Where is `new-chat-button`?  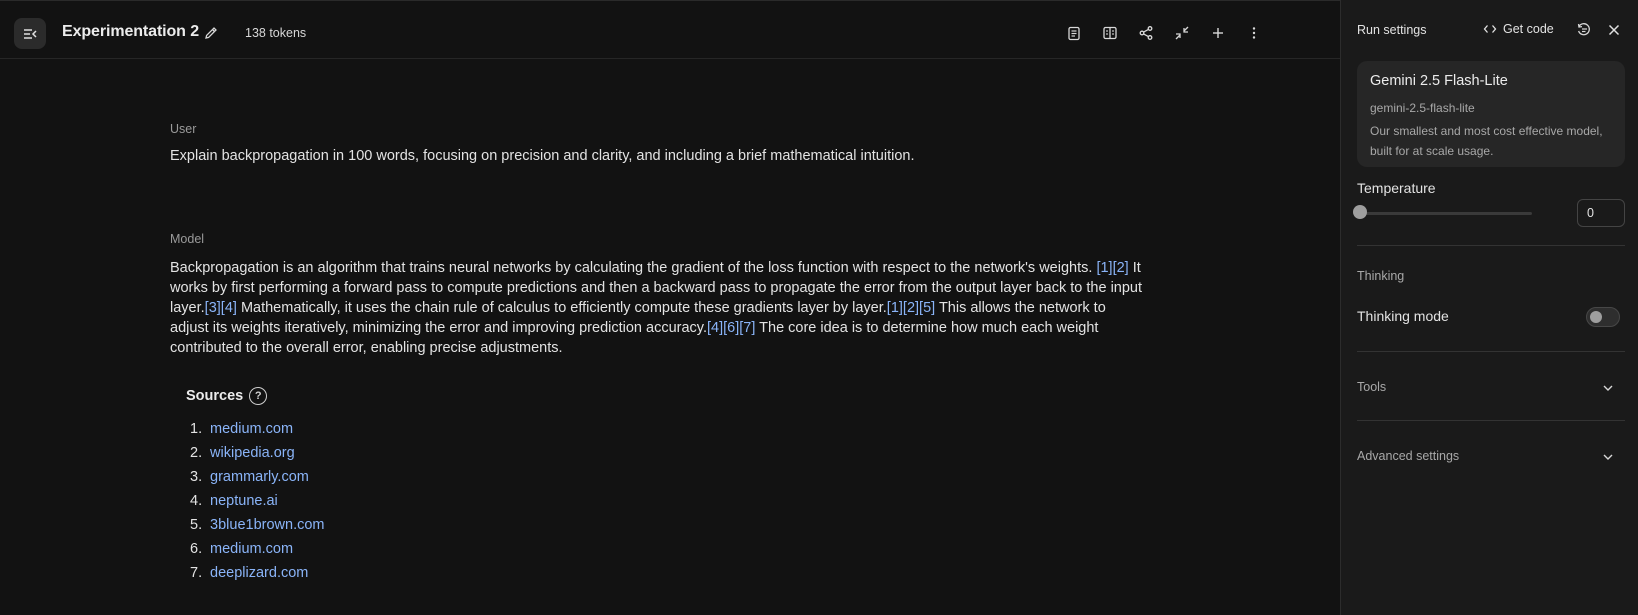
new-chat-button is located at coordinates (1218, 33).